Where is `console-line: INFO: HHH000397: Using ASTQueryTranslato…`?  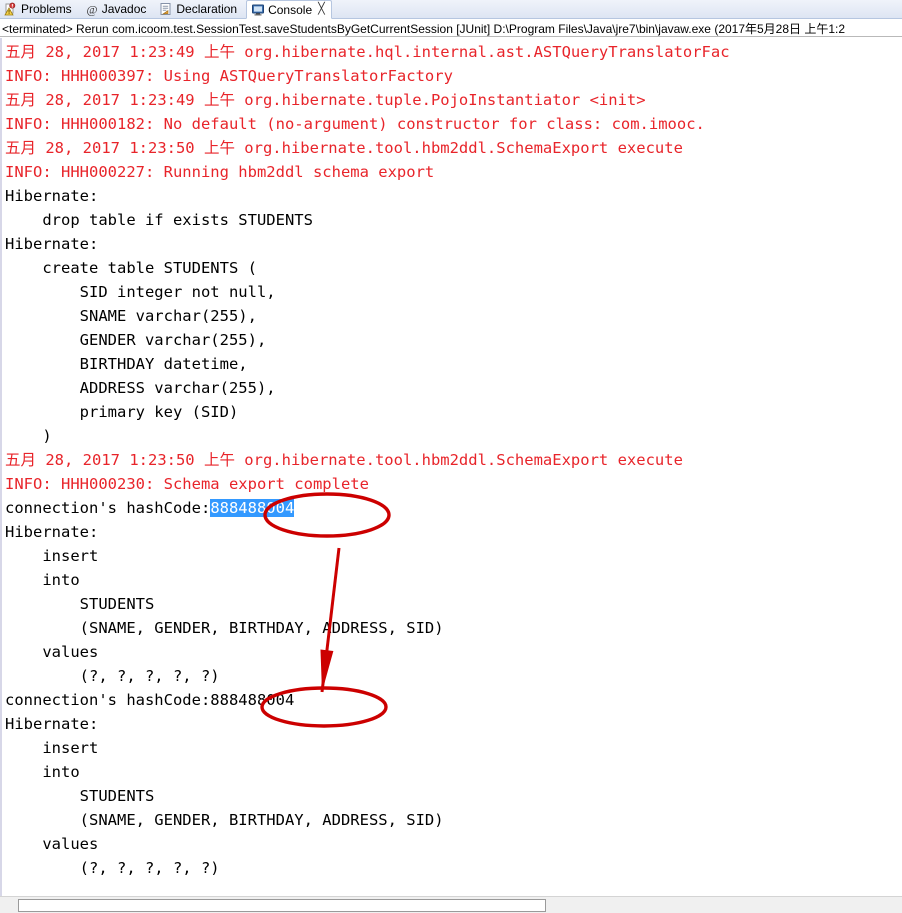
console-line: INFO: HHH000397: Using ASTQueryTranslato… is located at coordinates (229, 76).